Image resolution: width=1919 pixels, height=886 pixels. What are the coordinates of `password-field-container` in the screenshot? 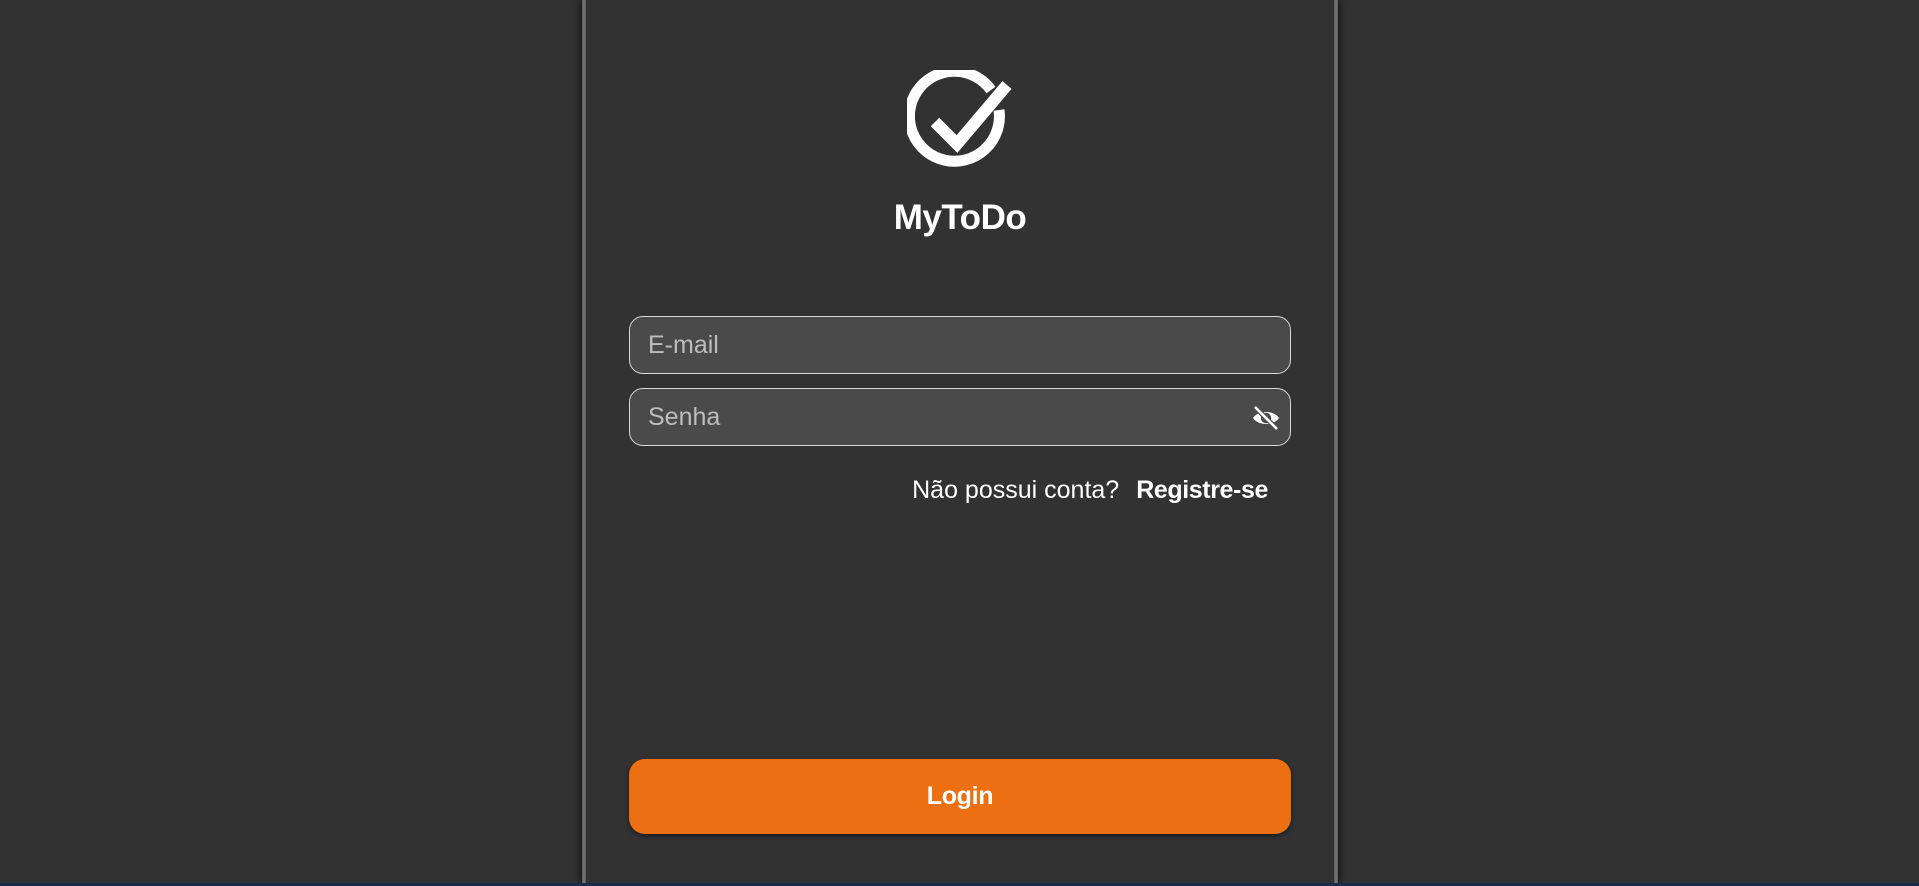 It's located at (960, 417).